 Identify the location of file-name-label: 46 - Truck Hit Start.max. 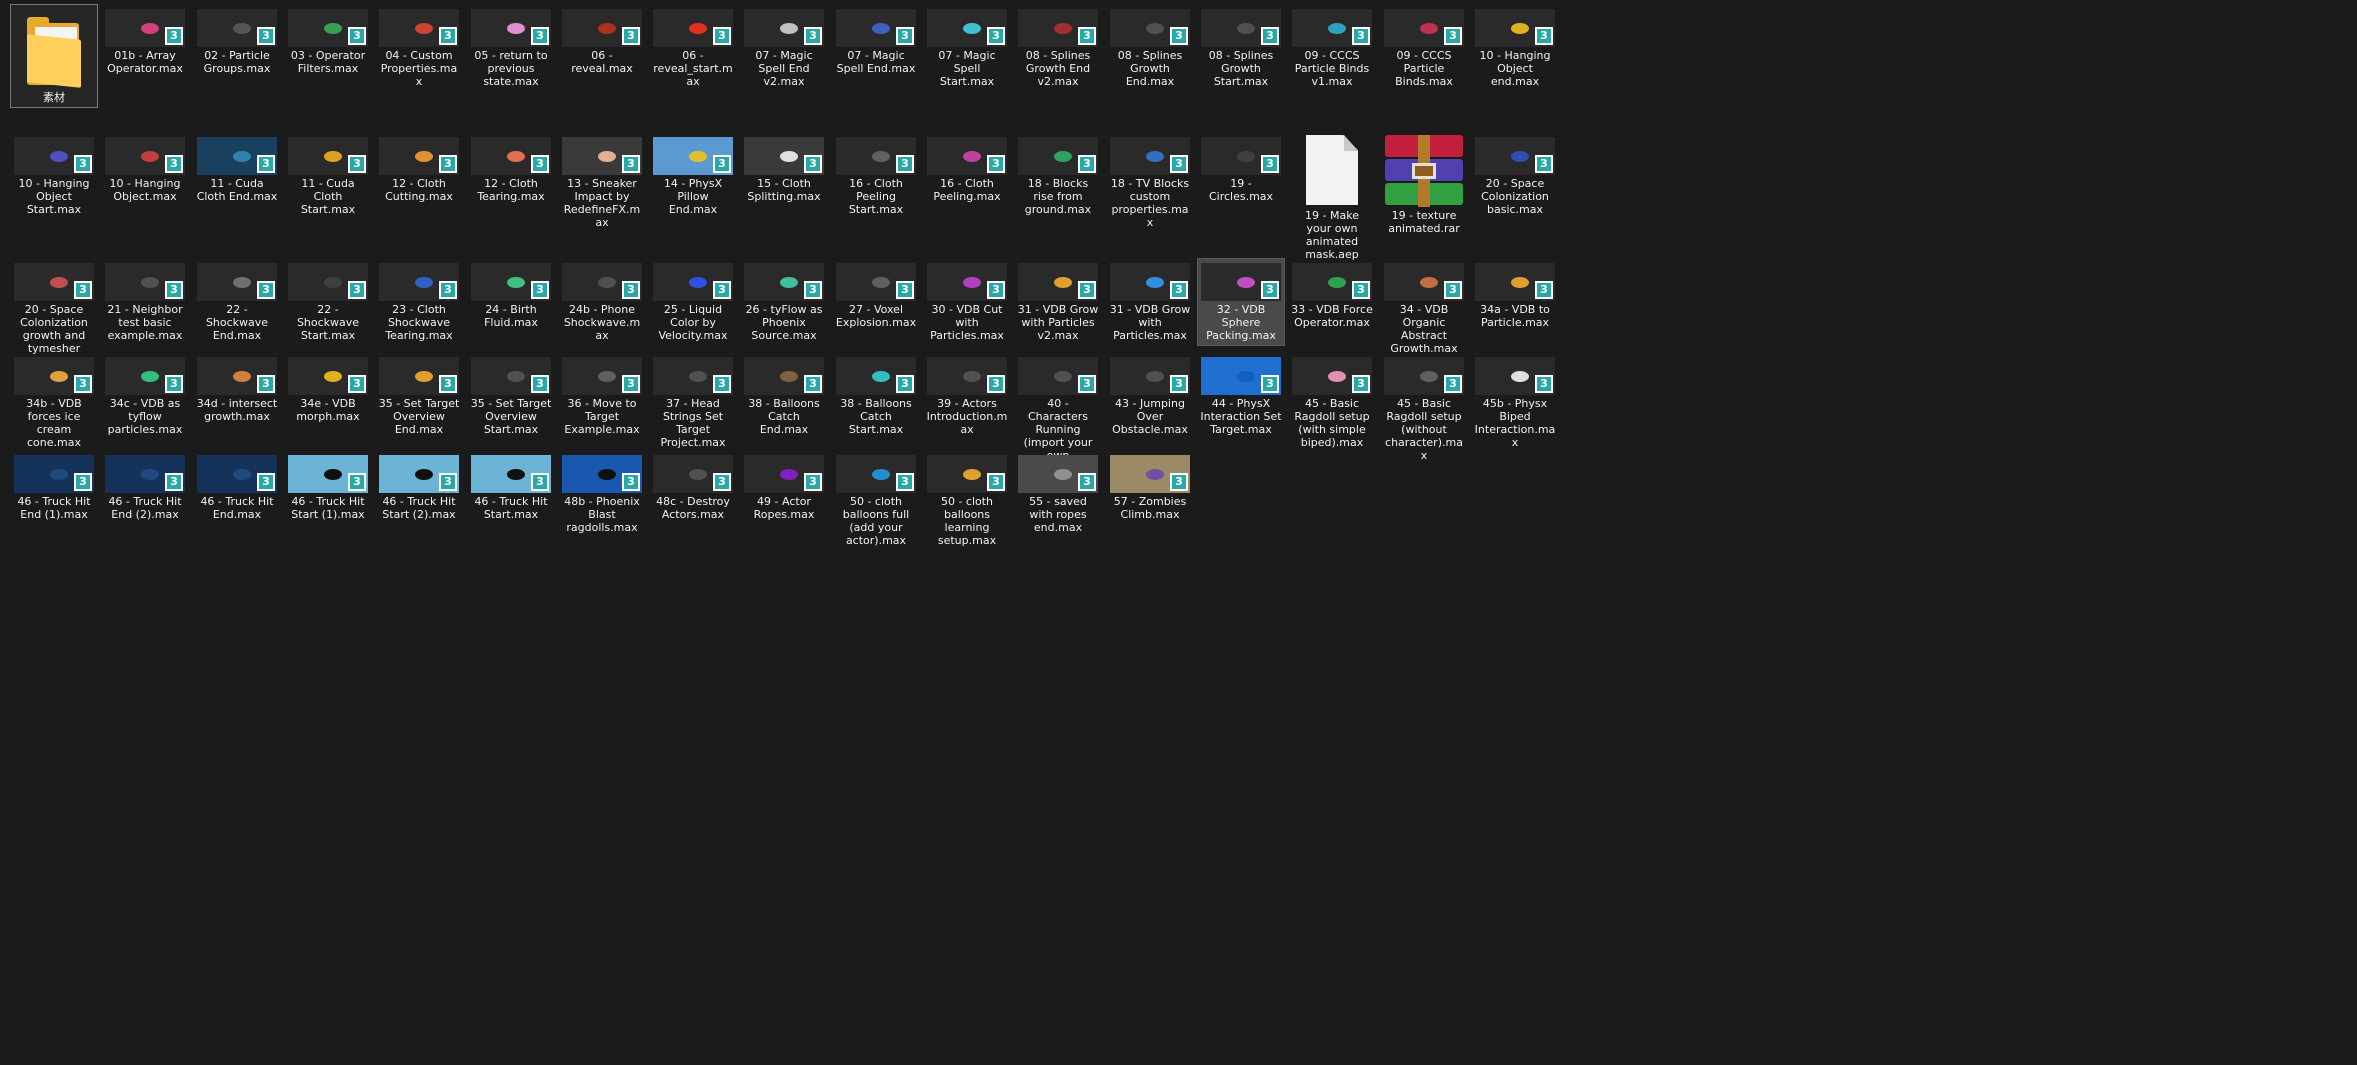
(511, 508).